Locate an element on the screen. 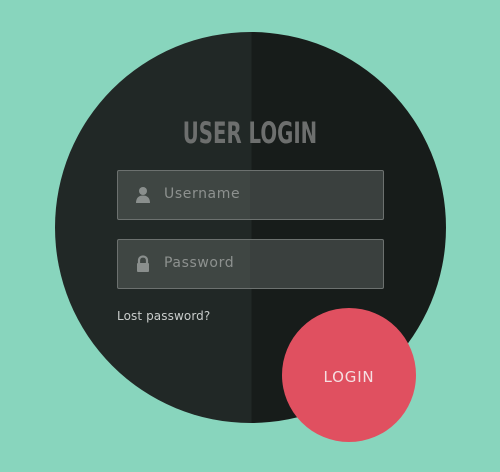 The height and width of the screenshot is (472, 500). lost-password-link: Lost password? is located at coordinates (163, 316).